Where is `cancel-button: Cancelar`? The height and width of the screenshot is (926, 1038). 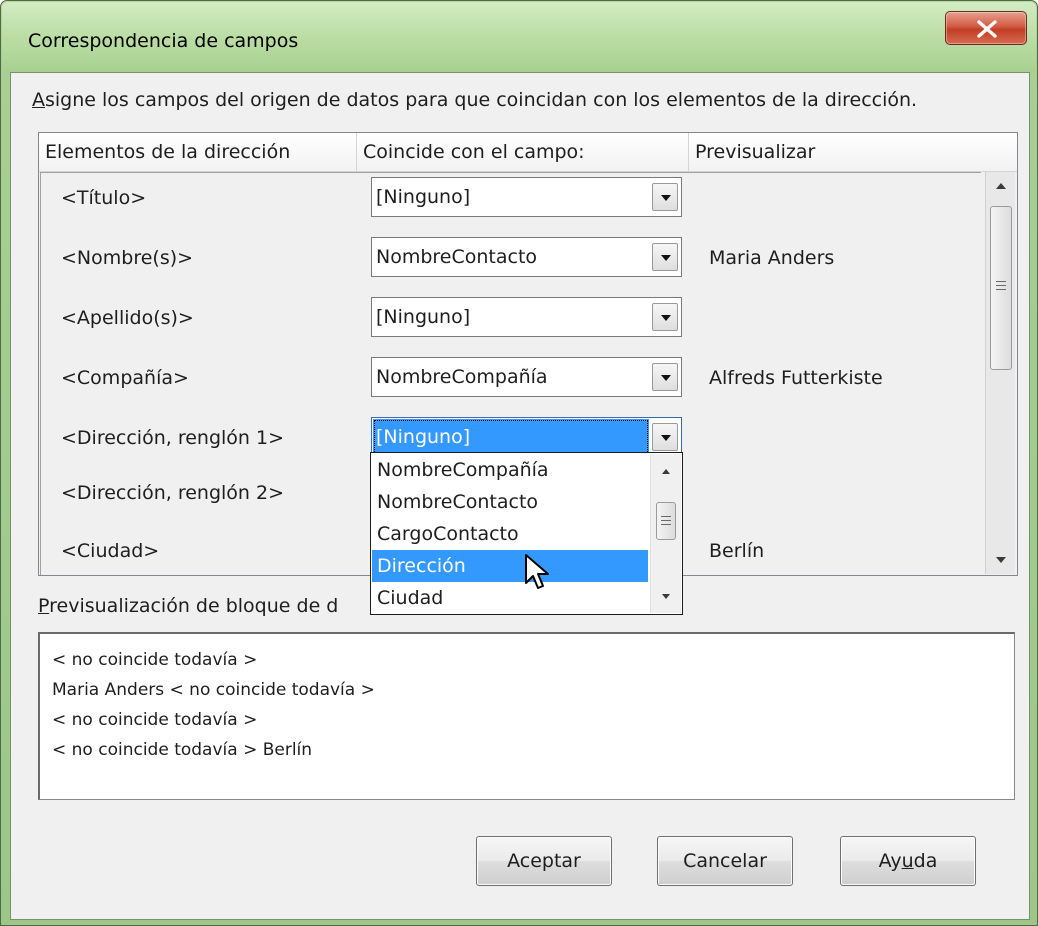
cancel-button: Cancelar is located at coordinates (725, 861).